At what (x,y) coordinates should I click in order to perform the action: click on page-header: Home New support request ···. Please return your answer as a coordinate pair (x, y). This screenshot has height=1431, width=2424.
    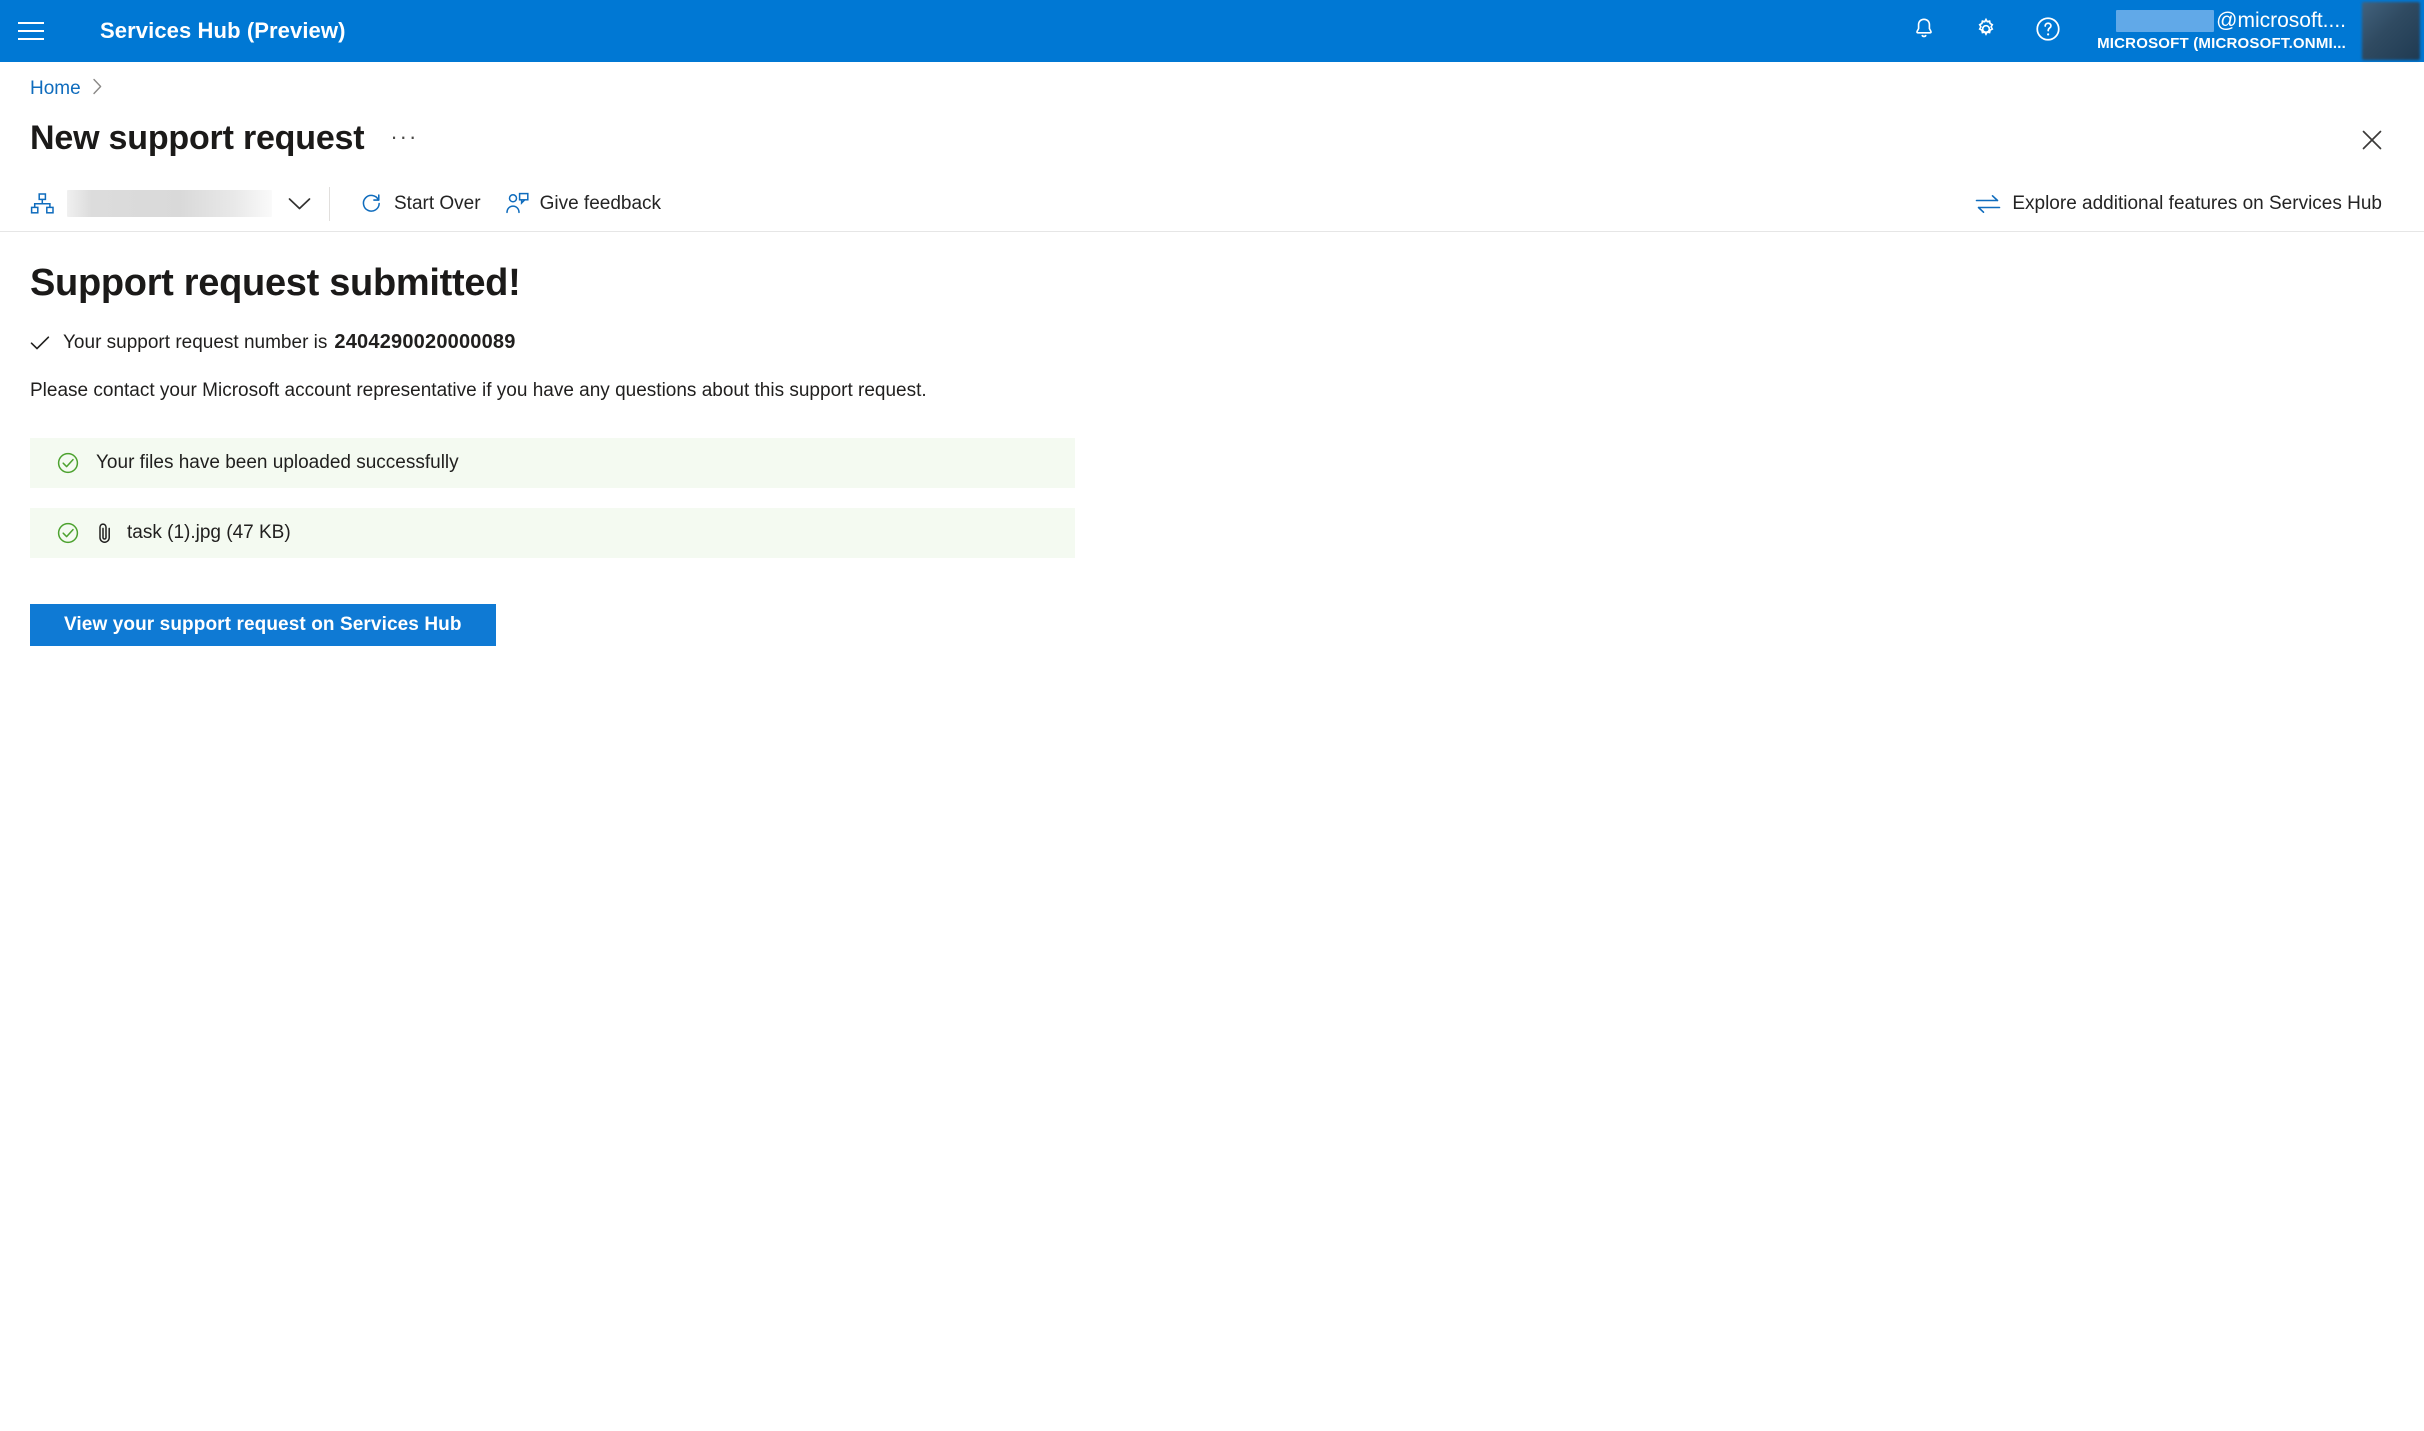
    Looking at the image, I should click on (1212, 114).